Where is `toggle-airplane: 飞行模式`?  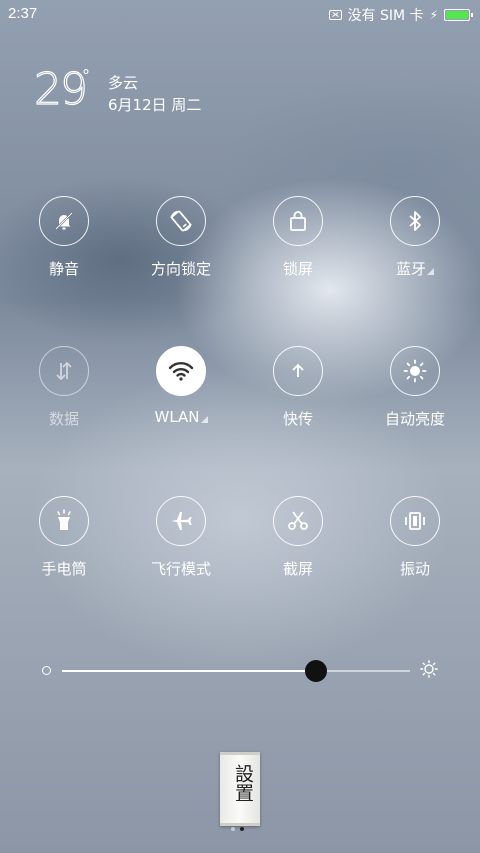
toggle-airplane: 飞行模式 is located at coordinates (181, 537).